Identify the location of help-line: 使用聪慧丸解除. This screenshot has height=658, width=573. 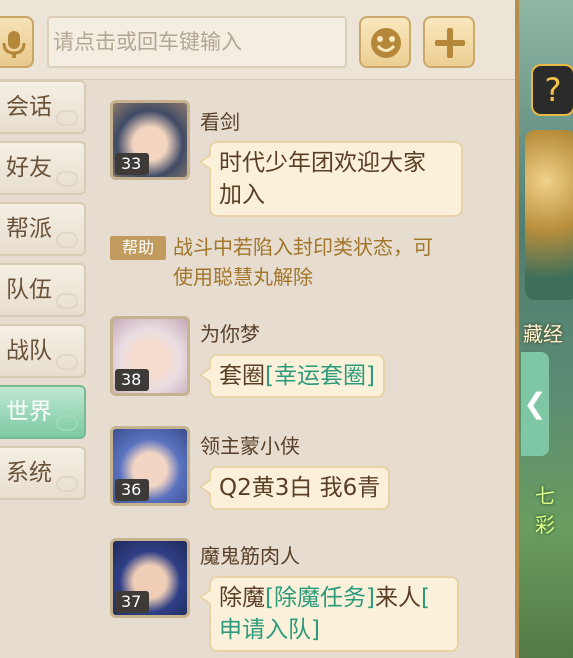
(243, 277).